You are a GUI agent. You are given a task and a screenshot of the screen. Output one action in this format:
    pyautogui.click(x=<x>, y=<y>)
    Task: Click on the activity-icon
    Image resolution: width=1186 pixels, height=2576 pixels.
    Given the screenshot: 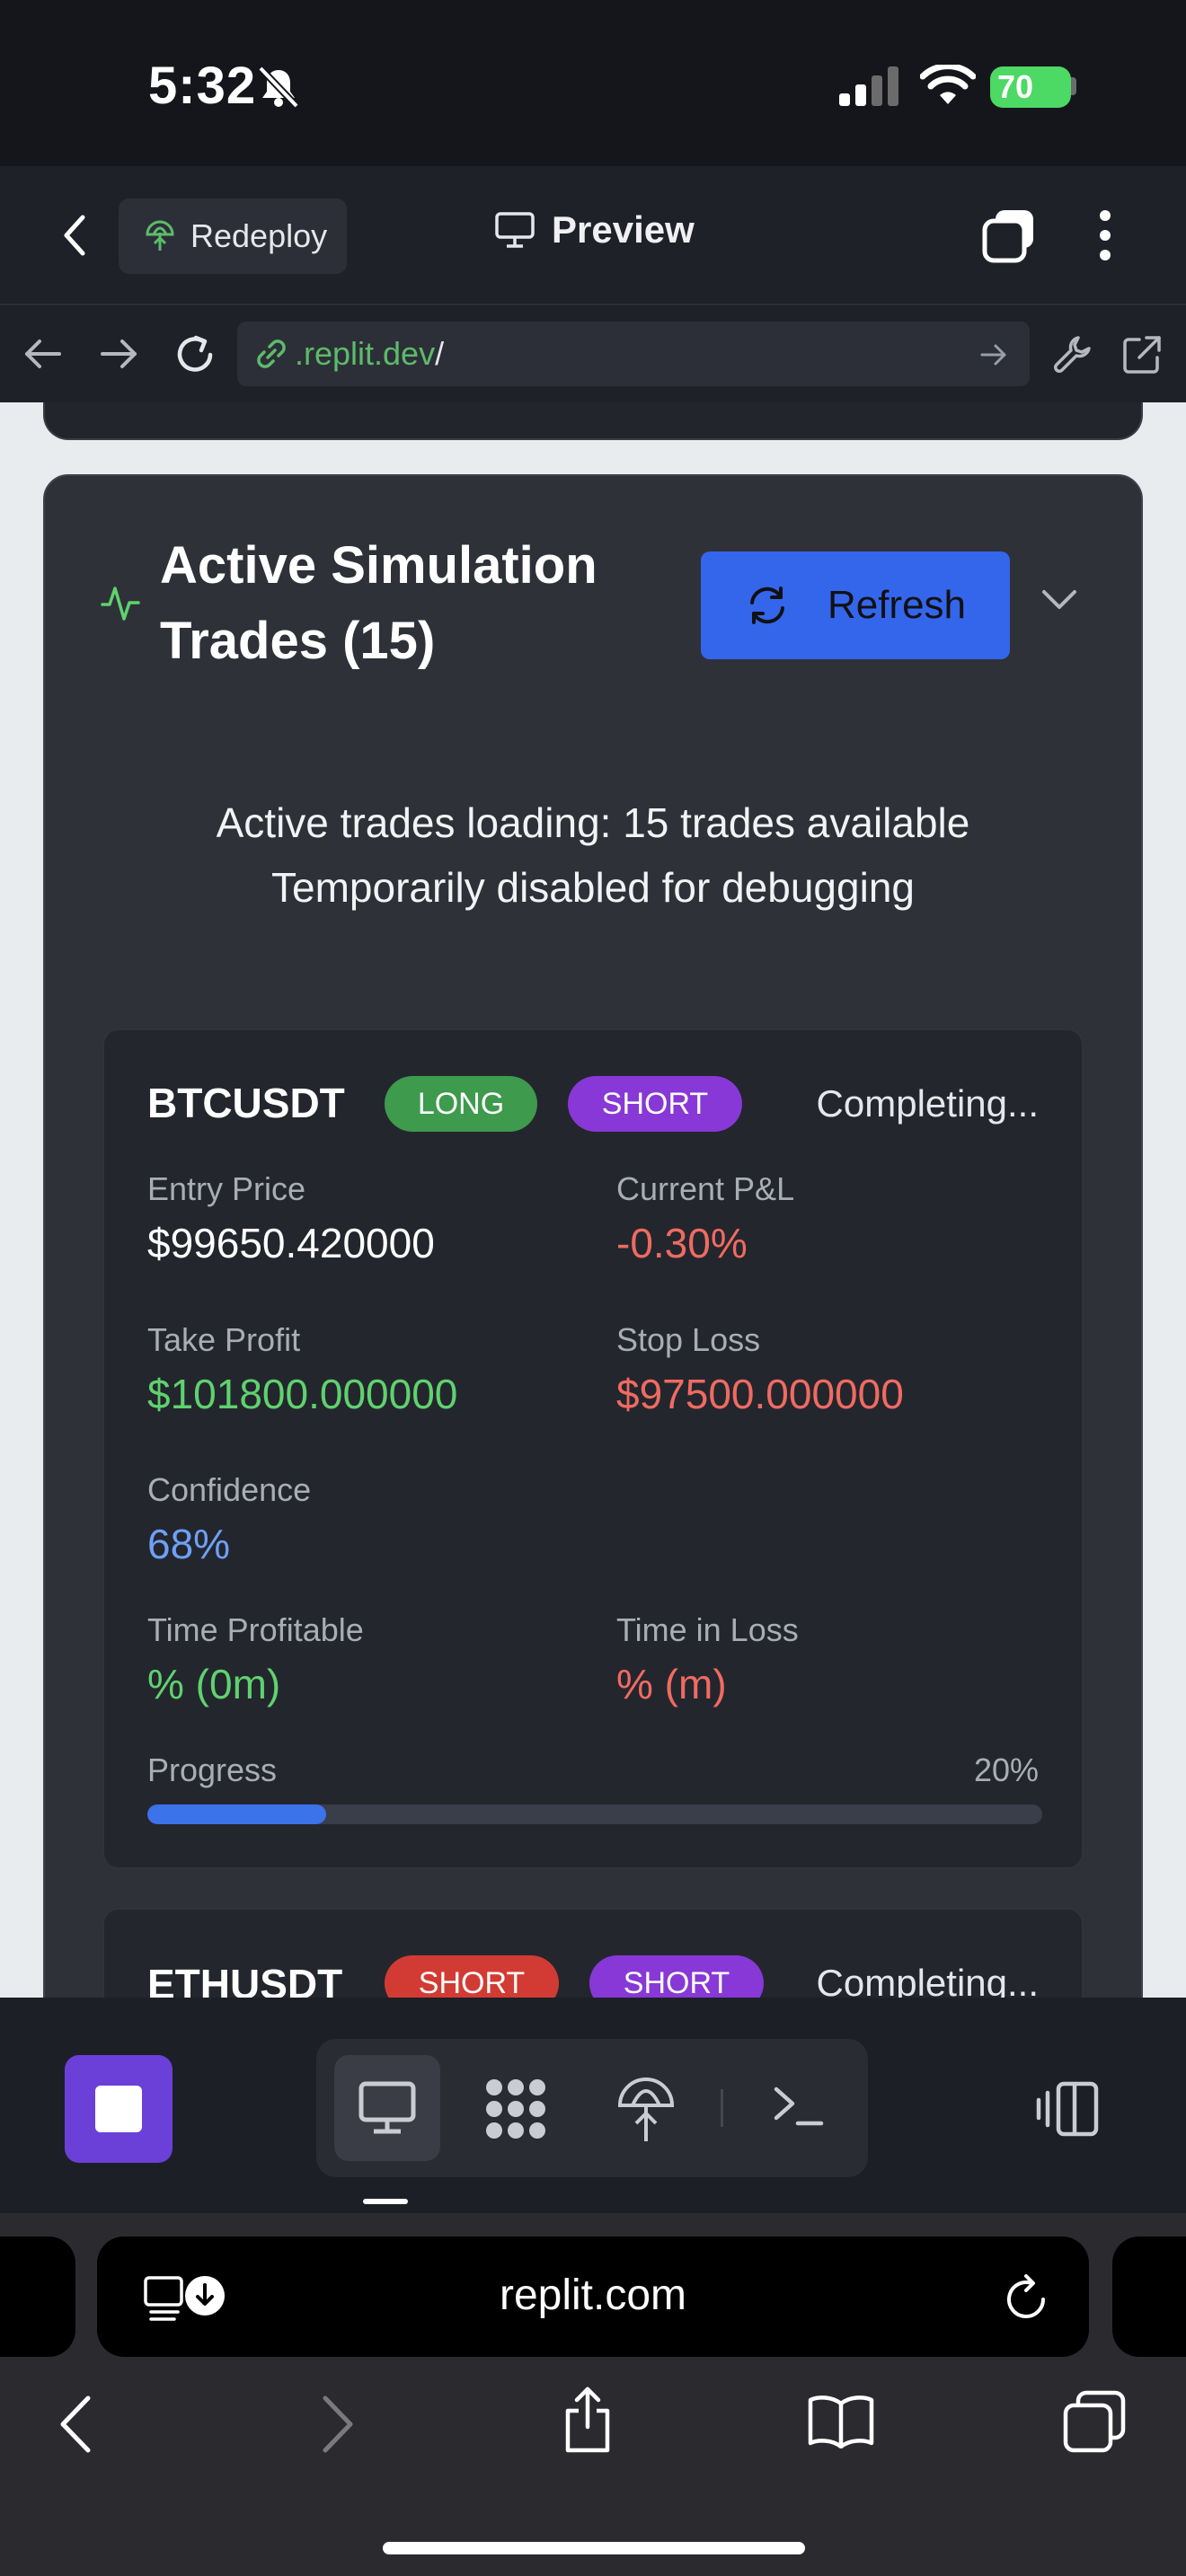 What is the action you would take?
    pyautogui.click(x=120, y=604)
    